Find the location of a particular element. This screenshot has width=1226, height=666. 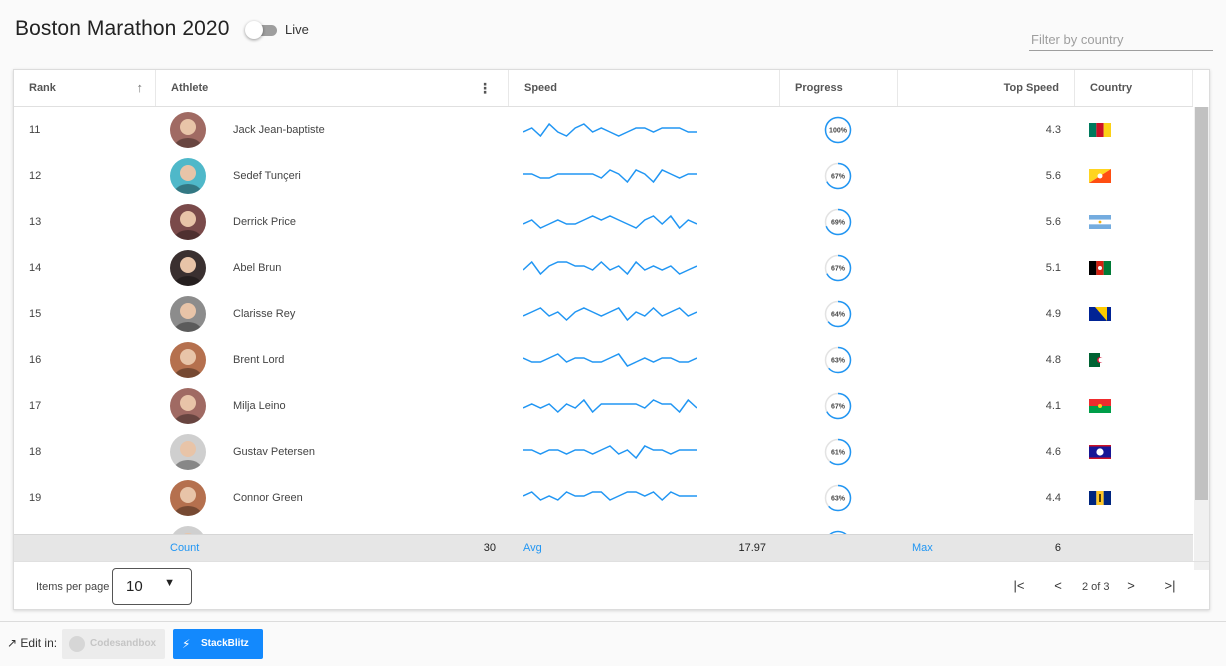

header-progress: Progress is located at coordinates (839, 88).